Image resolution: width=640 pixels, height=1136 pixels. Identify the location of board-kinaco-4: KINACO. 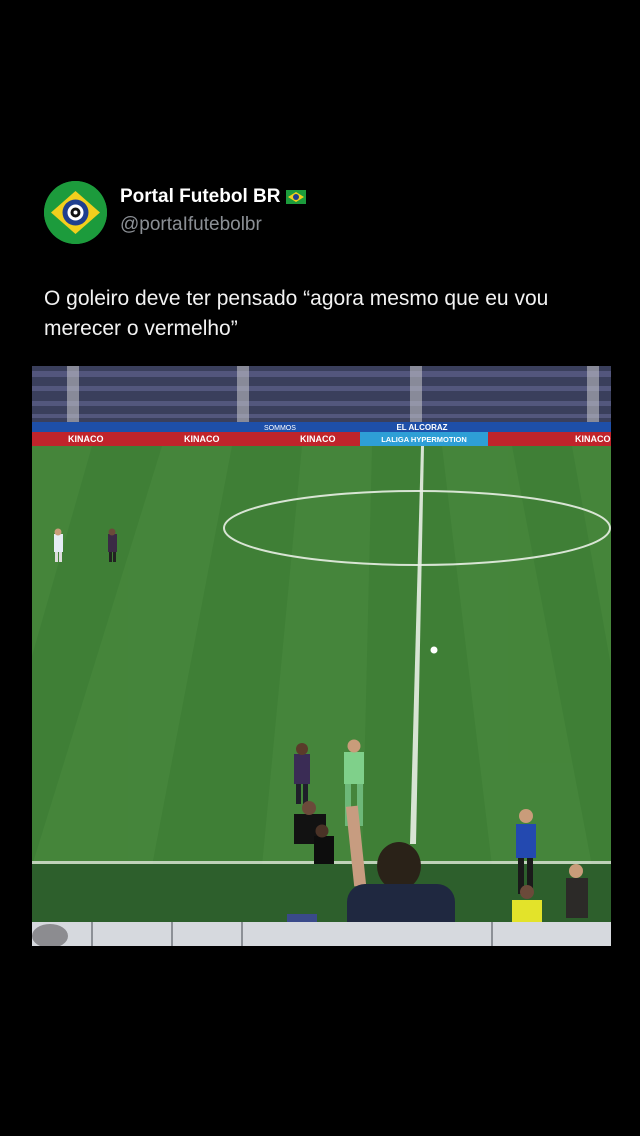
(593, 439).